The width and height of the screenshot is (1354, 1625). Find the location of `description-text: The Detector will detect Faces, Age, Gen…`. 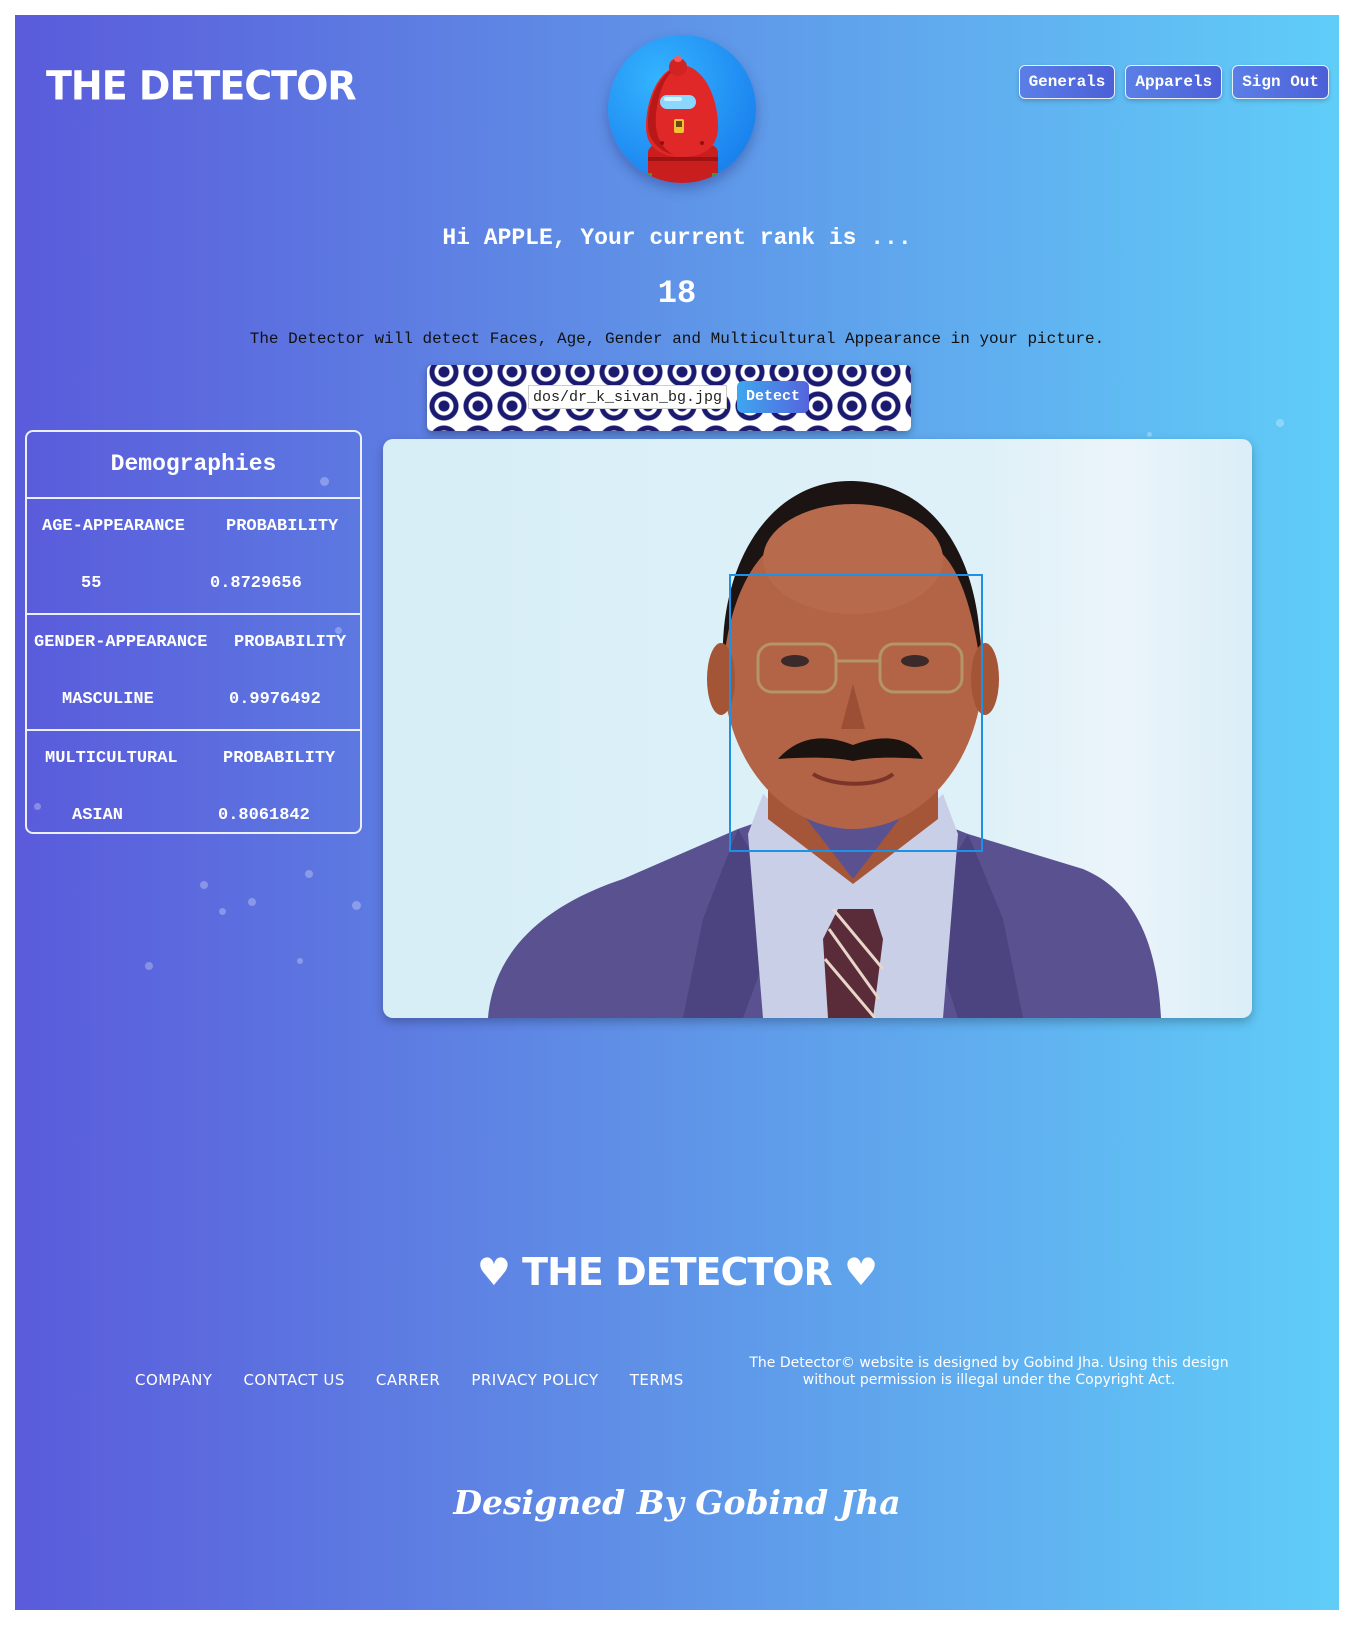

description-text: The Detector will detect Faces, Age, Gen… is located at coordinates (677, 339).